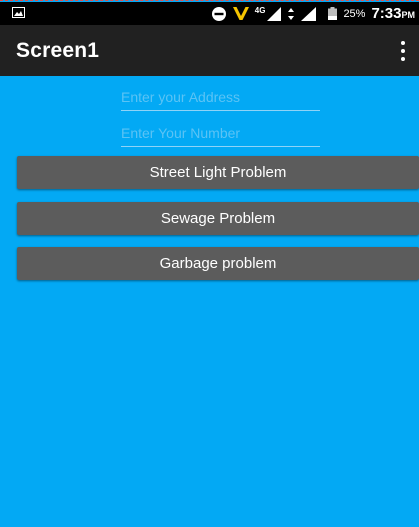 The image size is (419, 527). Describe the element at coordinates (240, 13) in the screenshot. I see `v-brand-icon` at that location.